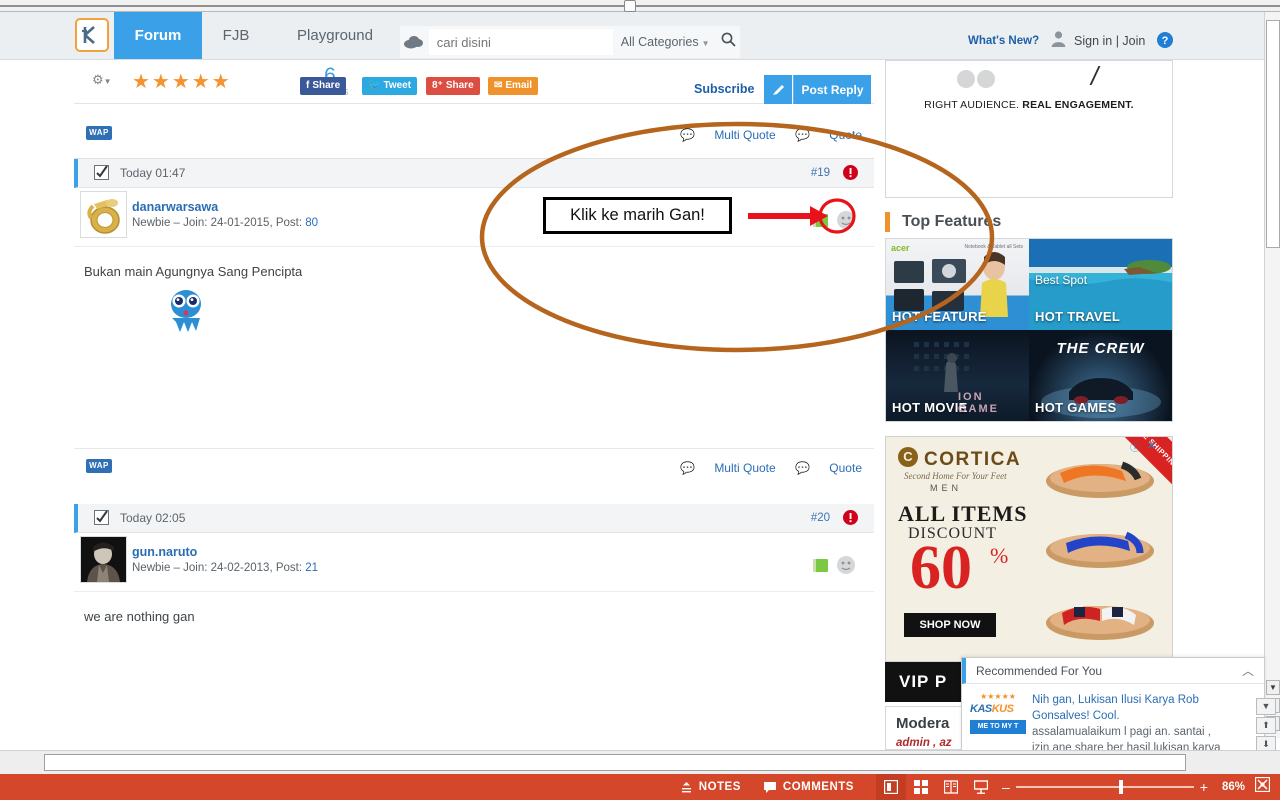 This screenshot has width=1280, height=800. I want to click on post-19-footer: WAP 💬 Multi Quote 💬 Quote, so click(474, 466).